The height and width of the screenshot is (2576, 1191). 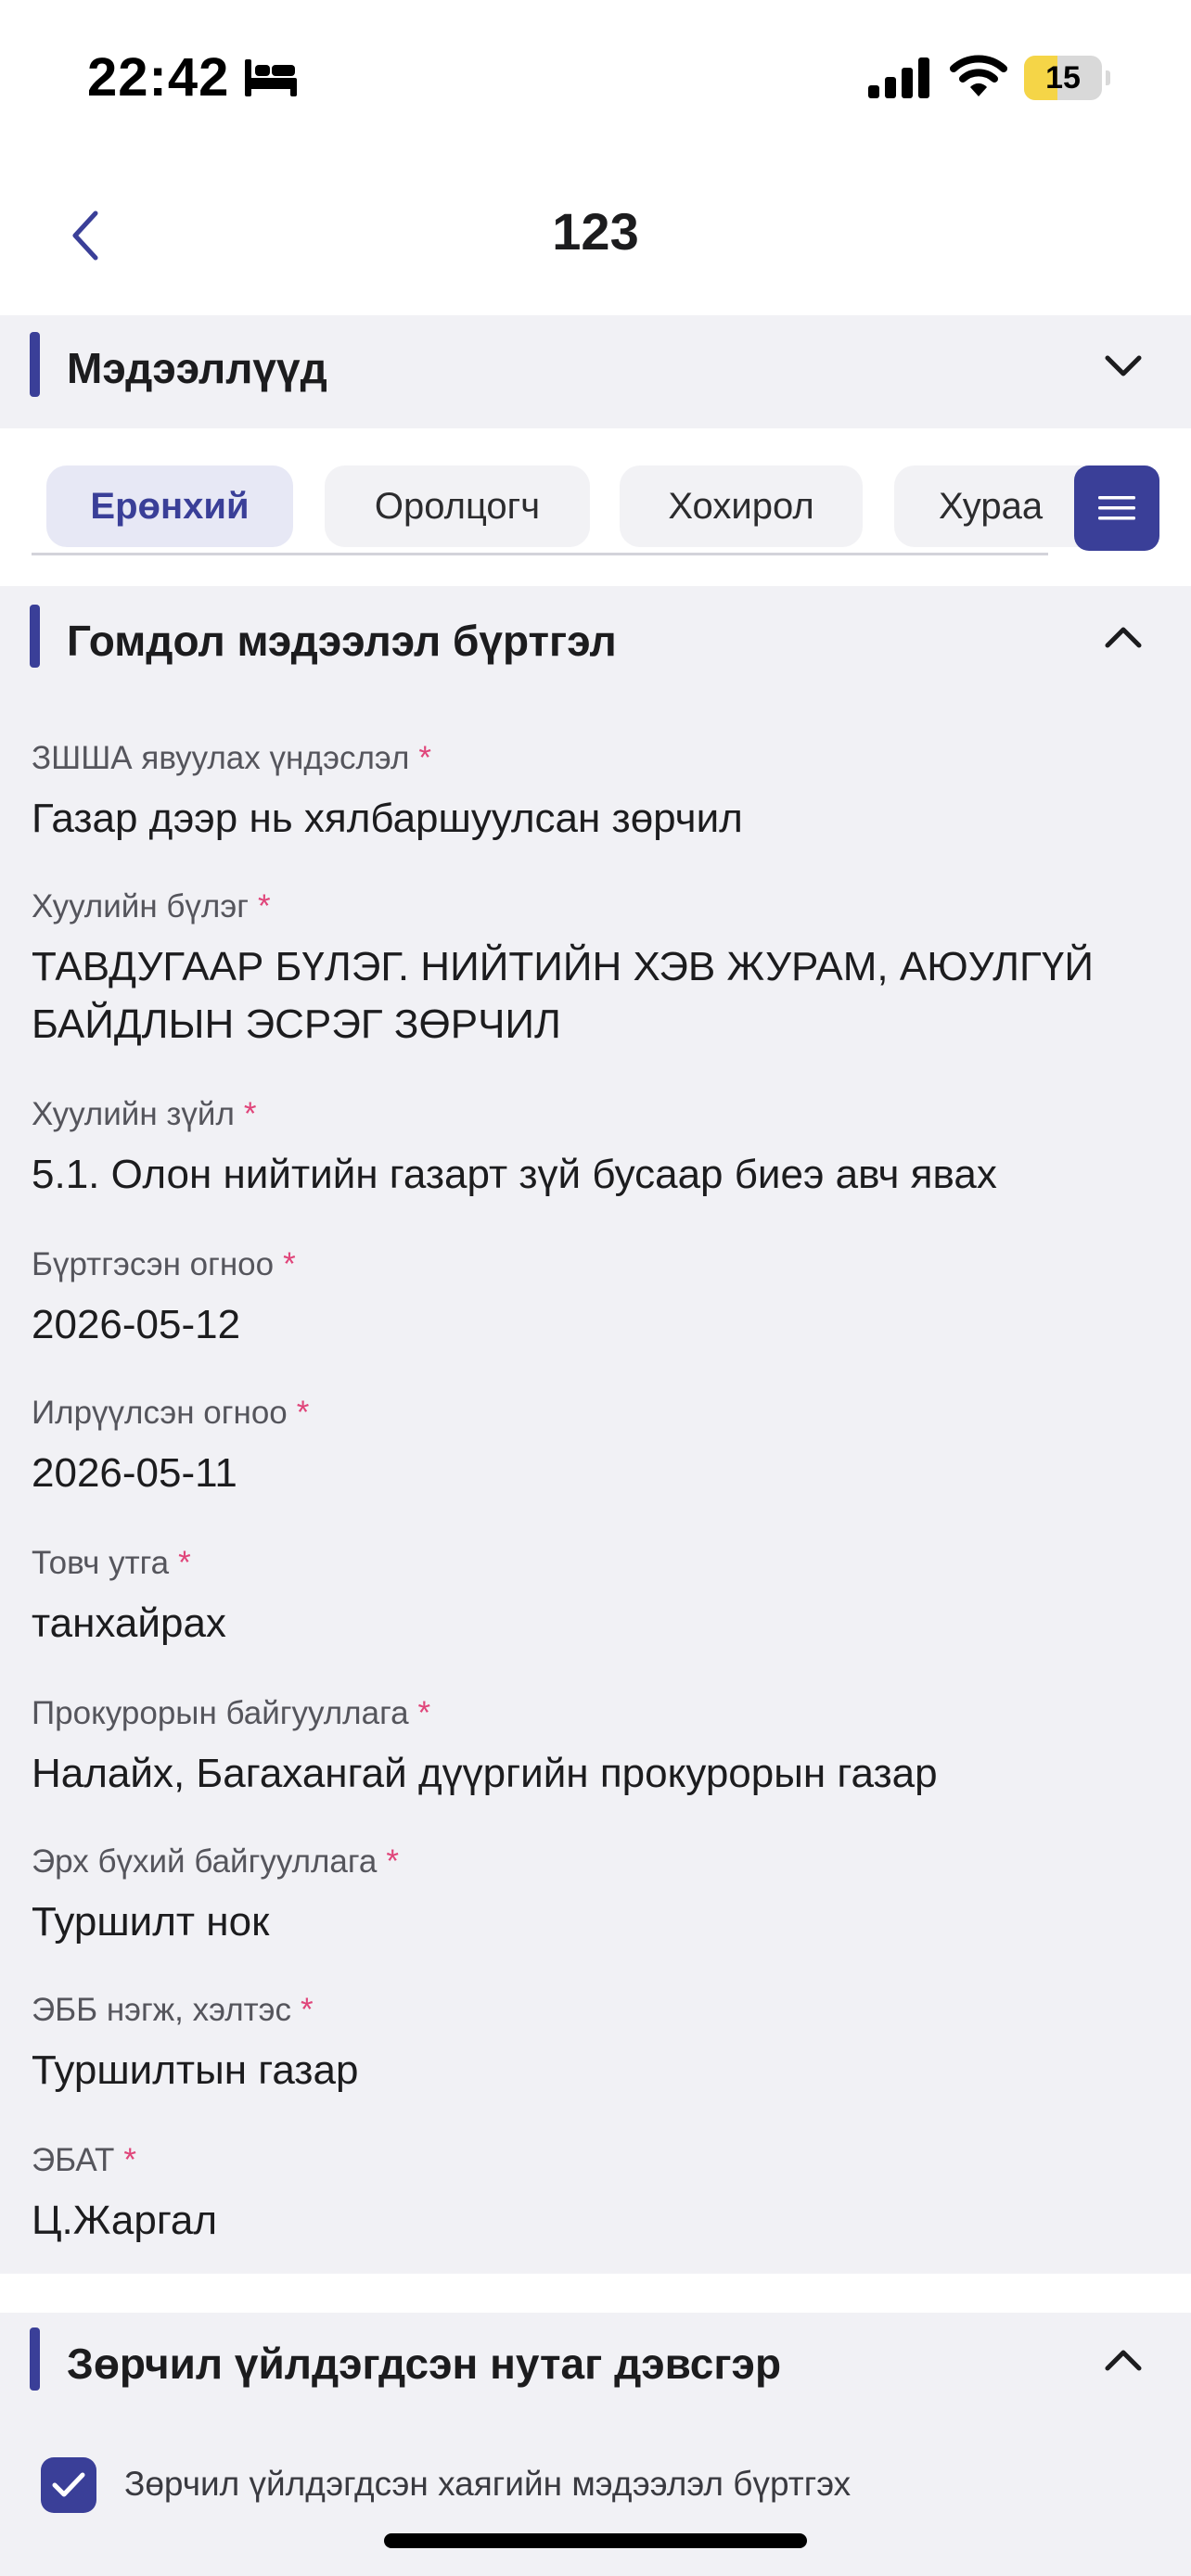 What do you see at coordinates (597, 819) in the screenshot?
I see `field-value: Газар дээр нь хялбаршуулсан зөрчил` at bounding box center [597, 819].